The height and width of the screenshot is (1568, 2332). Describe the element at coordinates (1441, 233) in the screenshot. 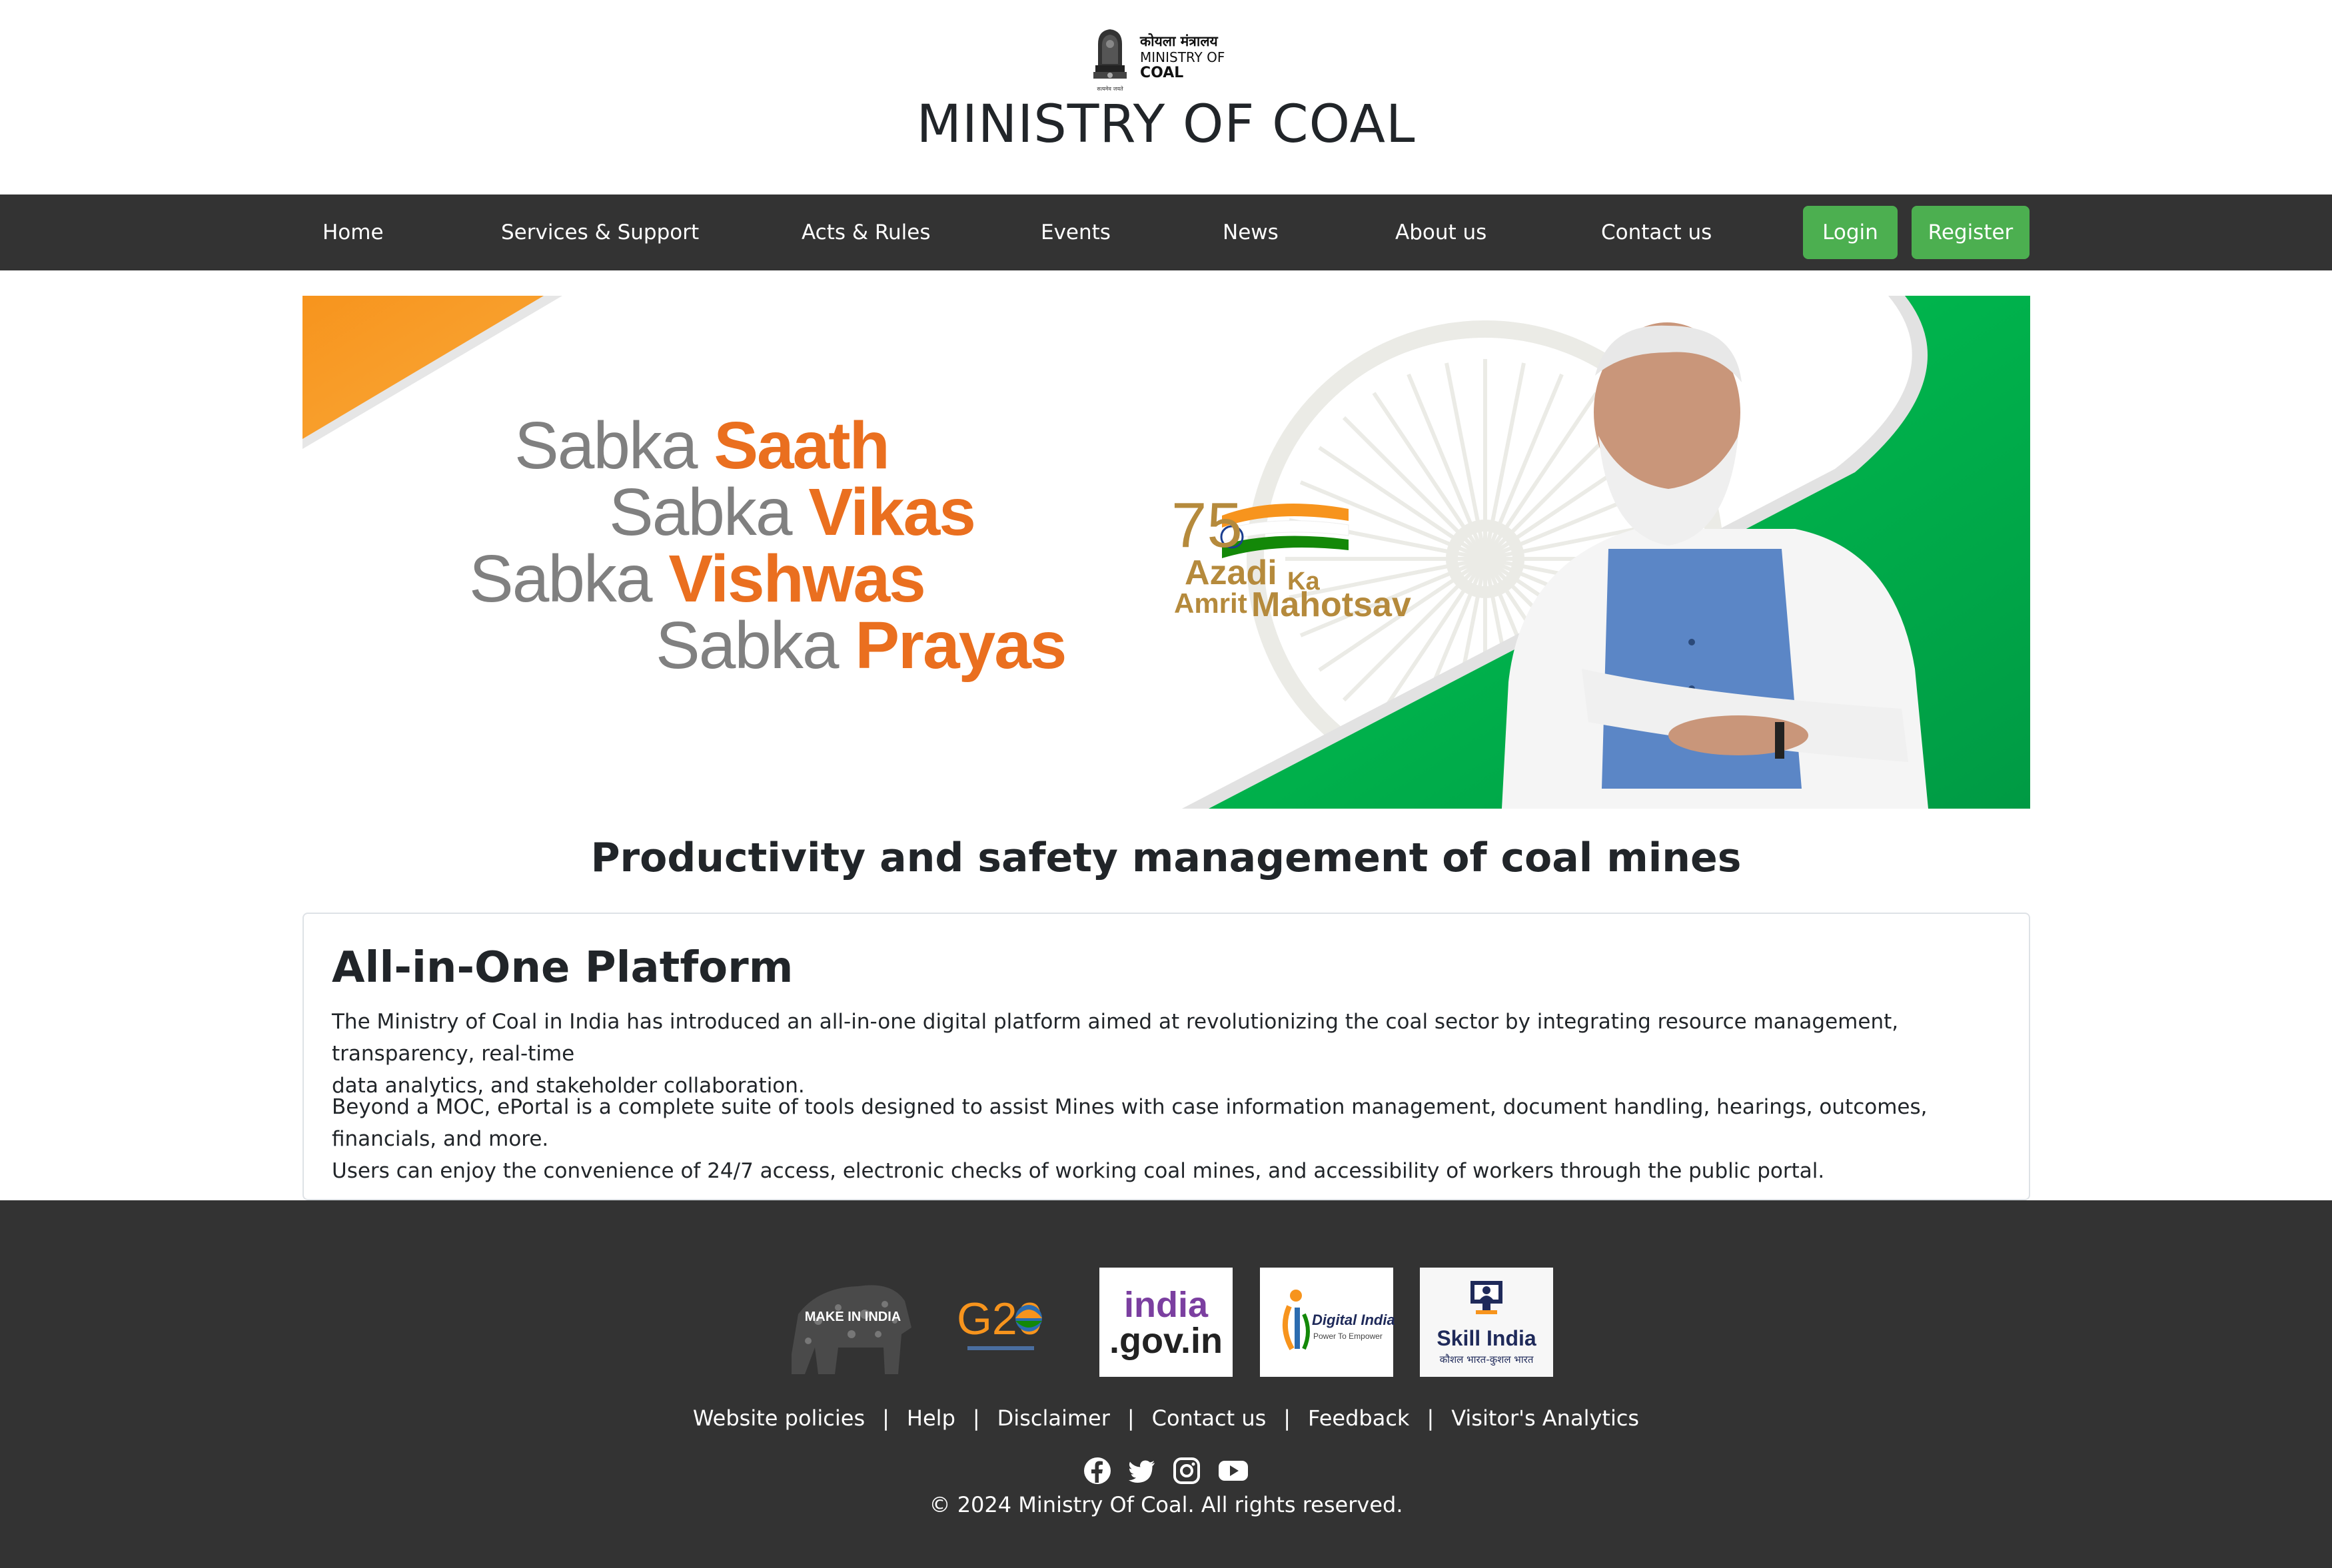

I see `nav-about-us-link: About us` at that location.